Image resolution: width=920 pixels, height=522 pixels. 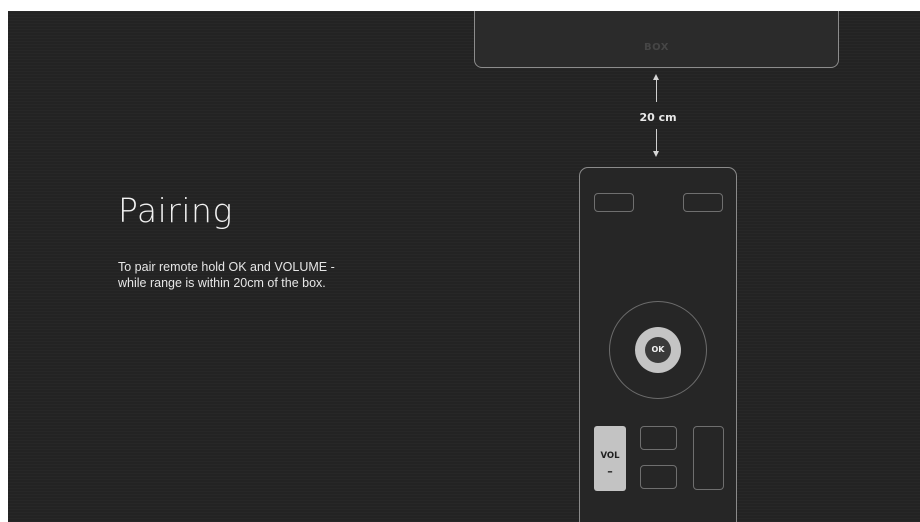 What do you see at coordinates (614, 202) in the screenshot?
I see `remote-top-left-button` at bounding box center [614, 202].